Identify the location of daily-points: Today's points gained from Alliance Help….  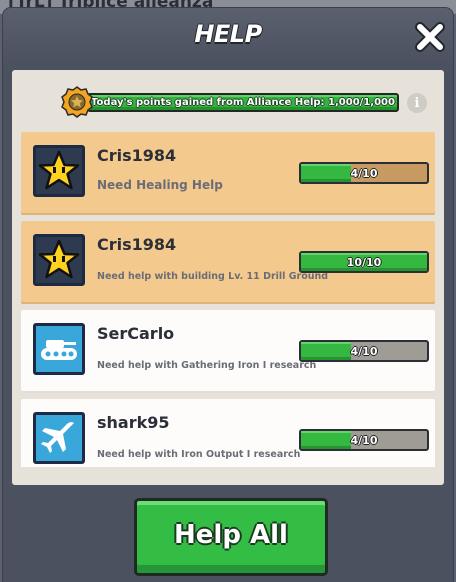
(231, 102).